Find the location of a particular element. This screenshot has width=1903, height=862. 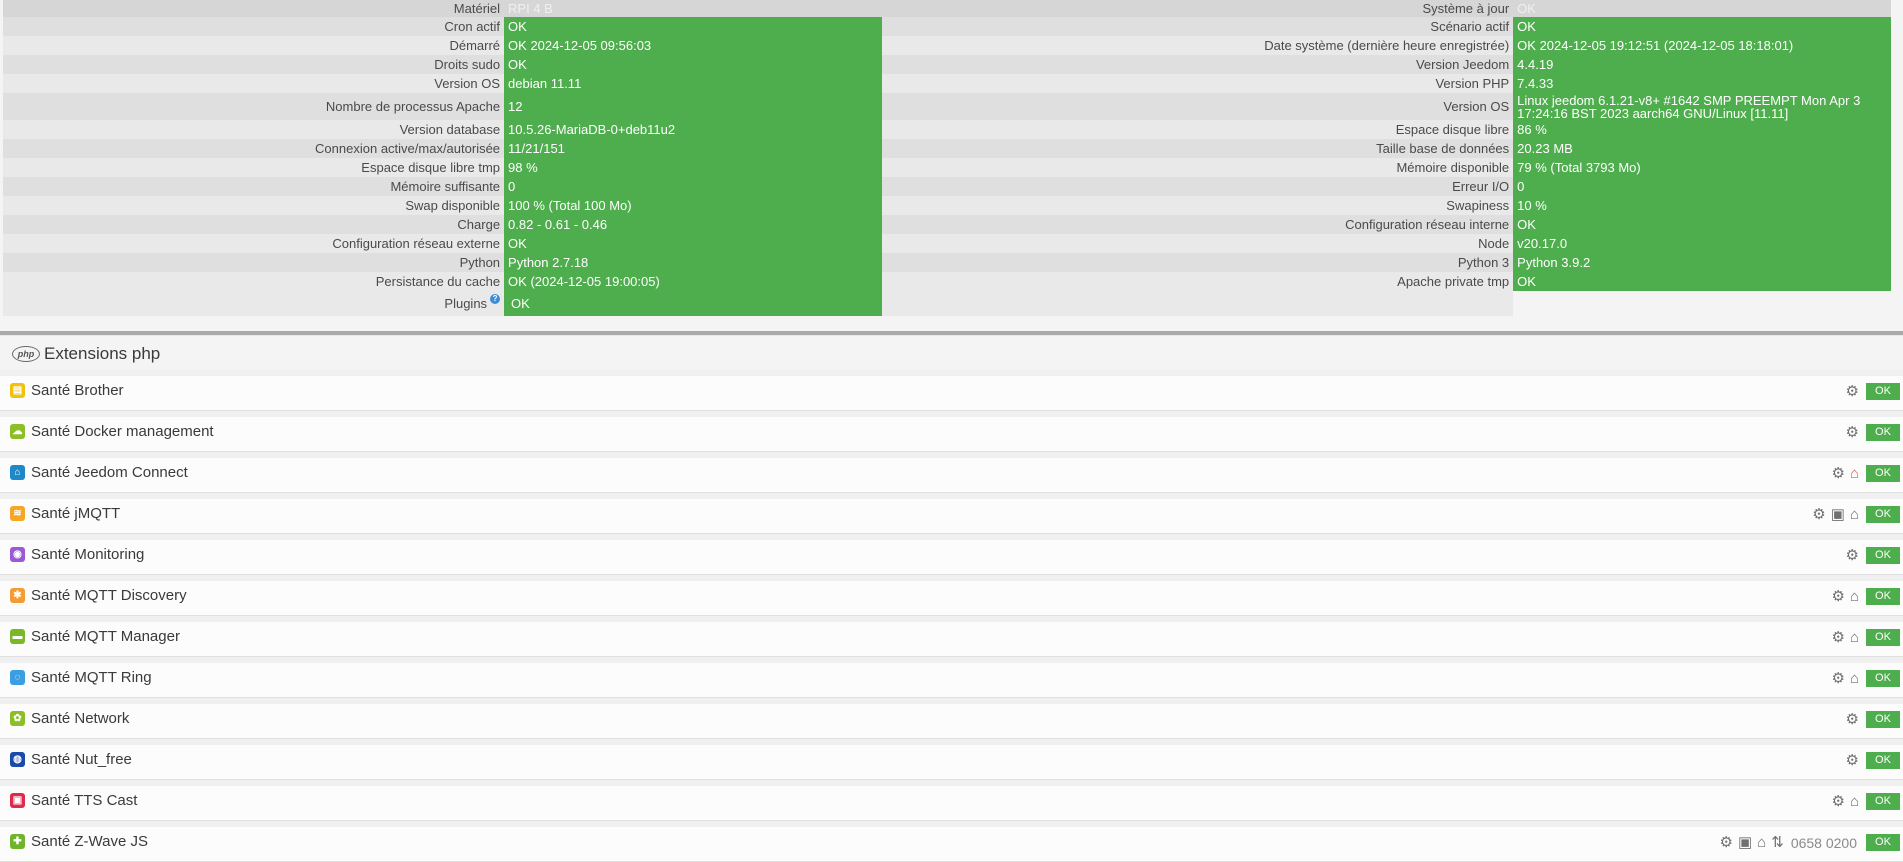

plugin-name: Santé MQTT Manager is located at coordinates (105, 636).